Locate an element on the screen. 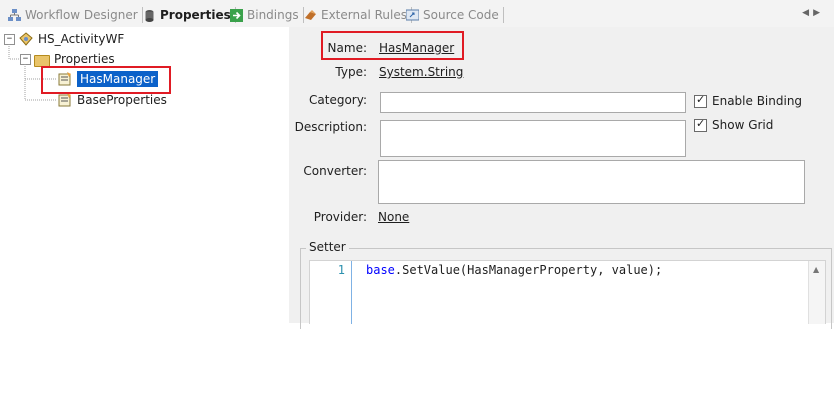 The height and width of the screenshot is (411, 834). scroll-up-icon: ▲ is located at coordinates (816, 269).